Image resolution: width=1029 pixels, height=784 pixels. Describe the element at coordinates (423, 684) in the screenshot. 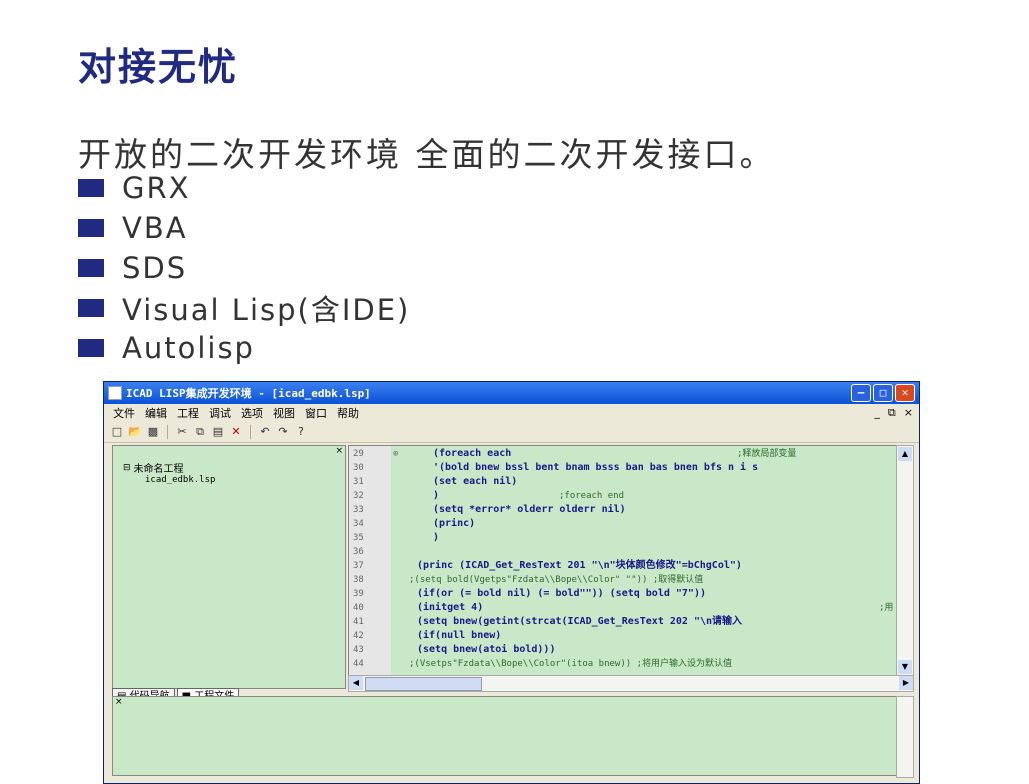

I see `scroll-thumb` at that location.